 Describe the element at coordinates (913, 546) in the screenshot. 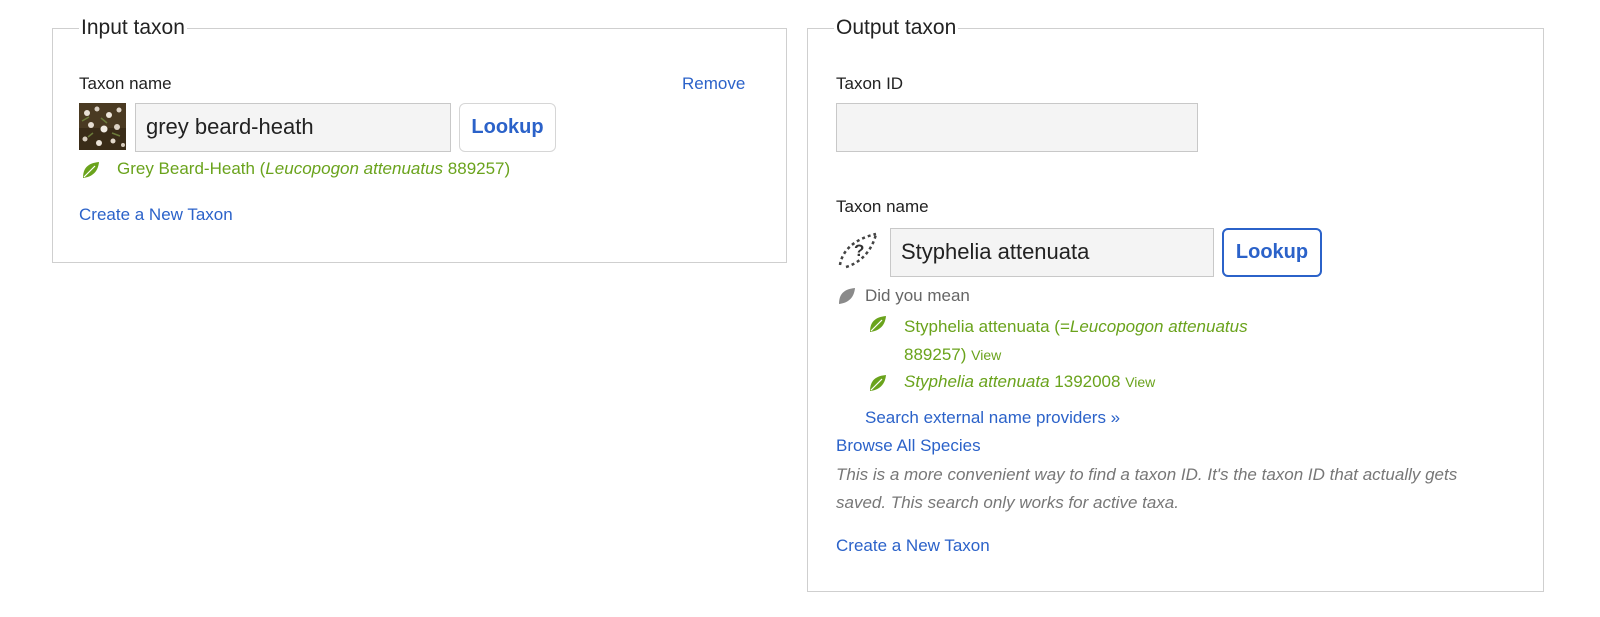

I see `output-create-taxon-link: Create a New Taxon` at that location.